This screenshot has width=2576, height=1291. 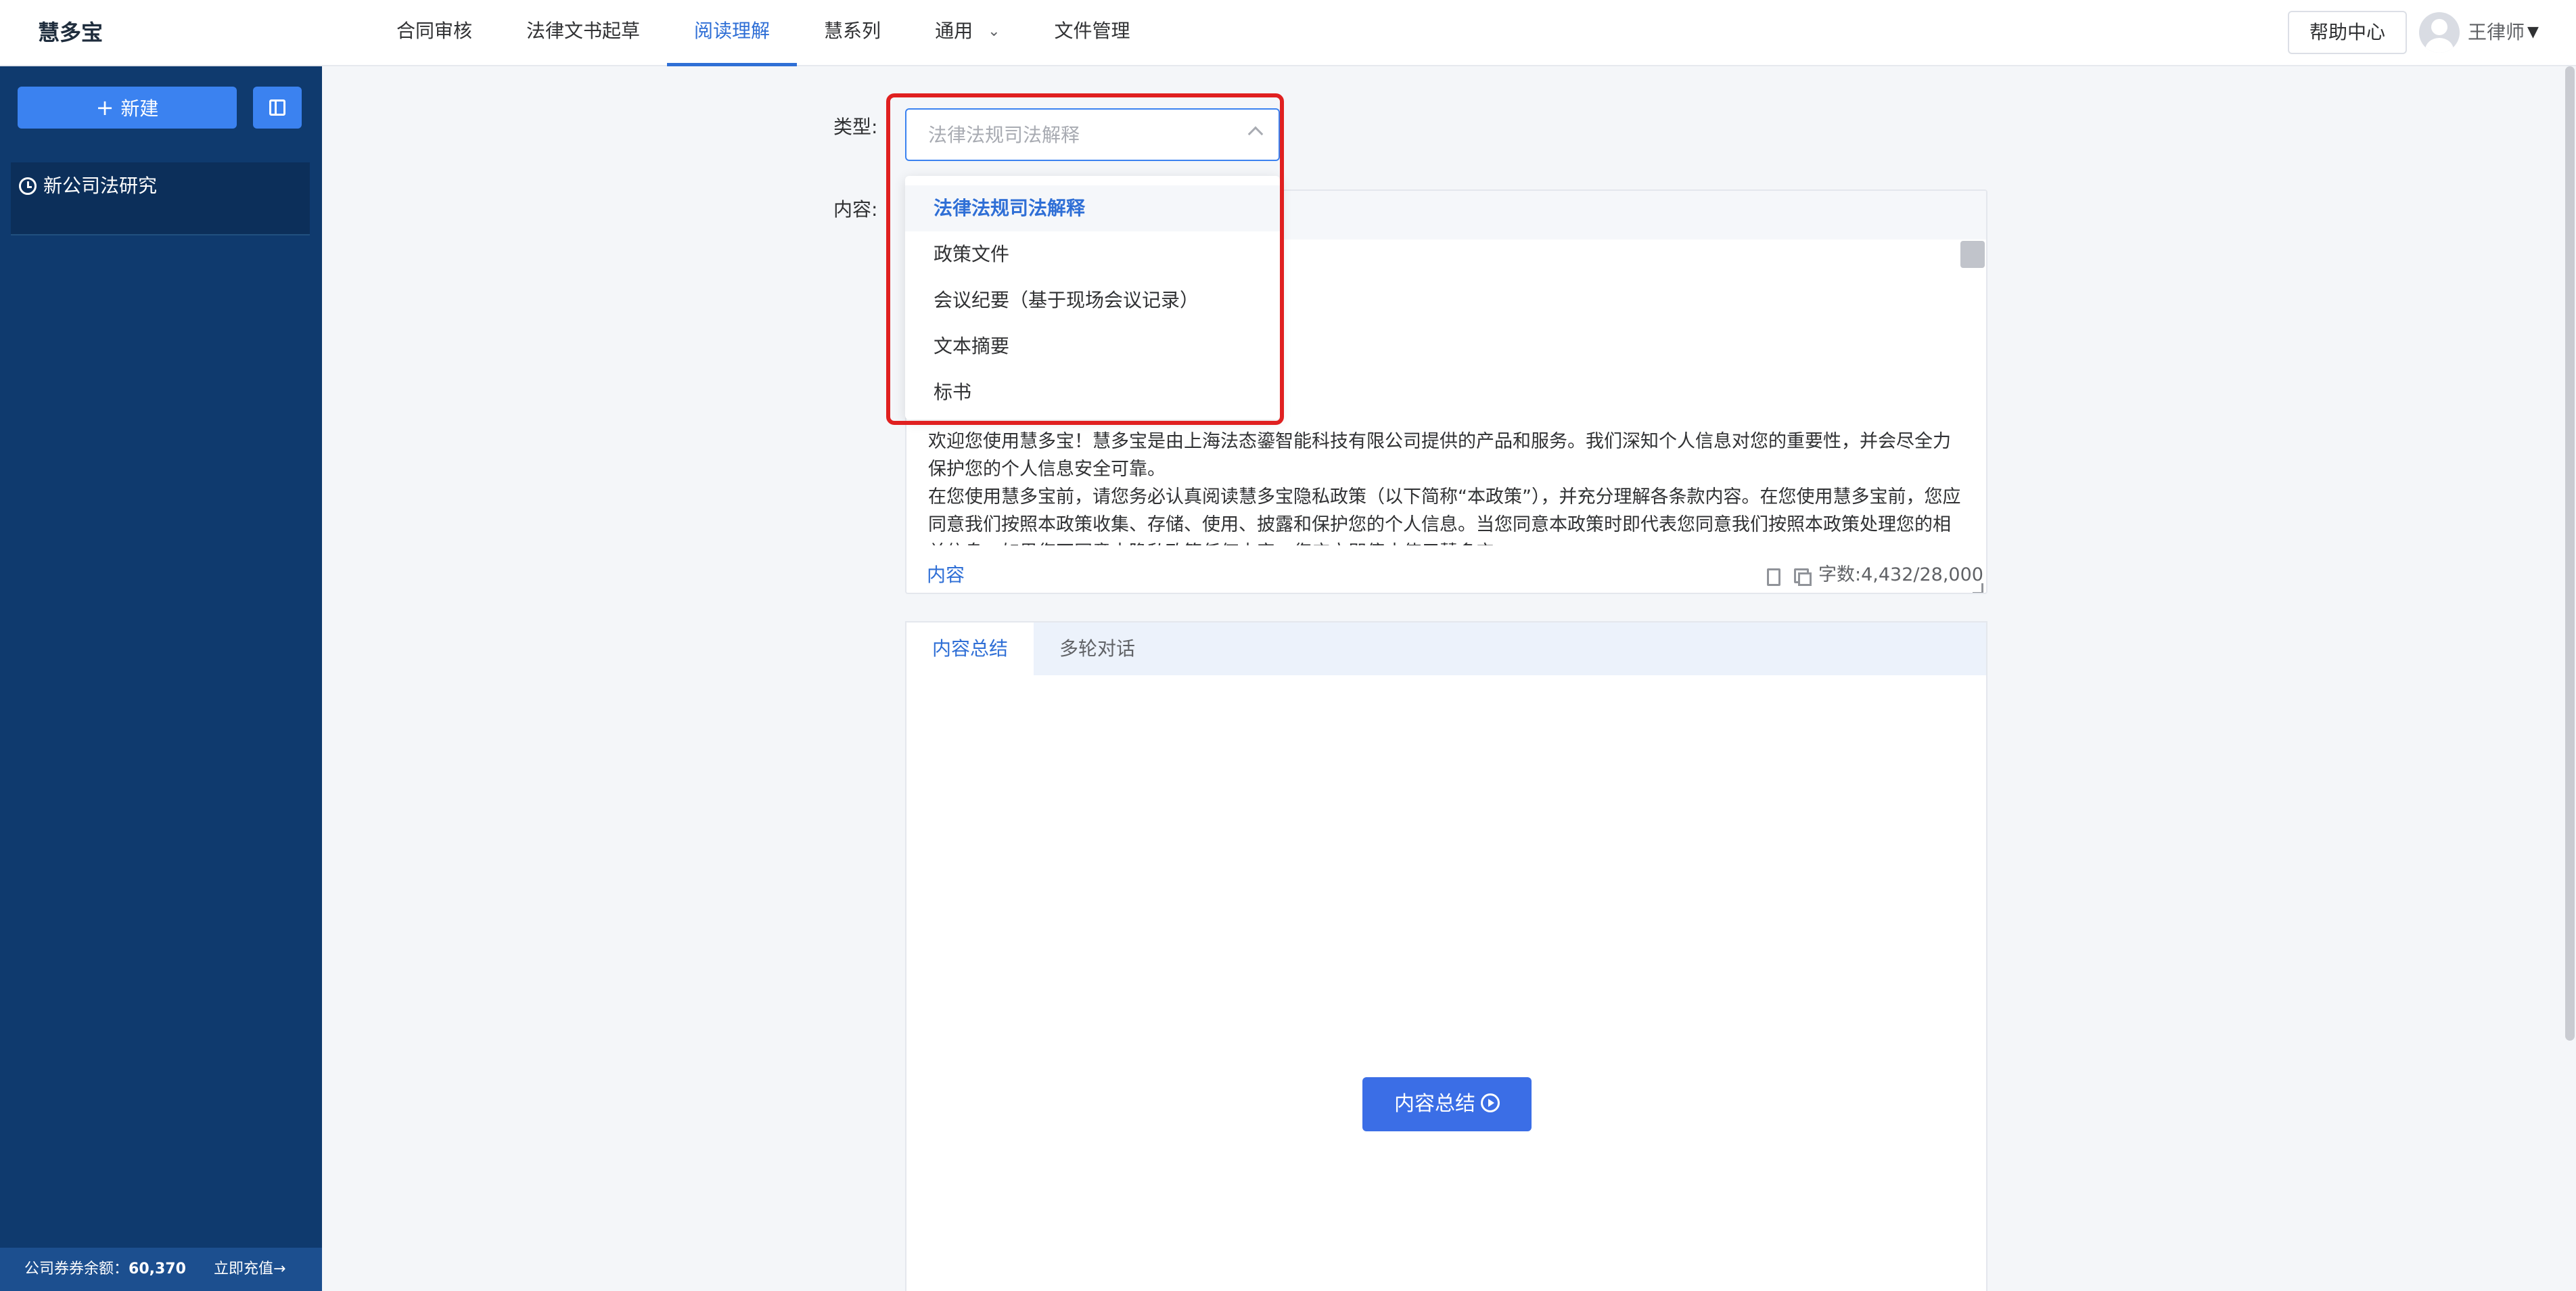 What do you see at coordinates (856, 127) in the screenshot?
I see `type-label: 类型:` at bounding box center [856, 127].